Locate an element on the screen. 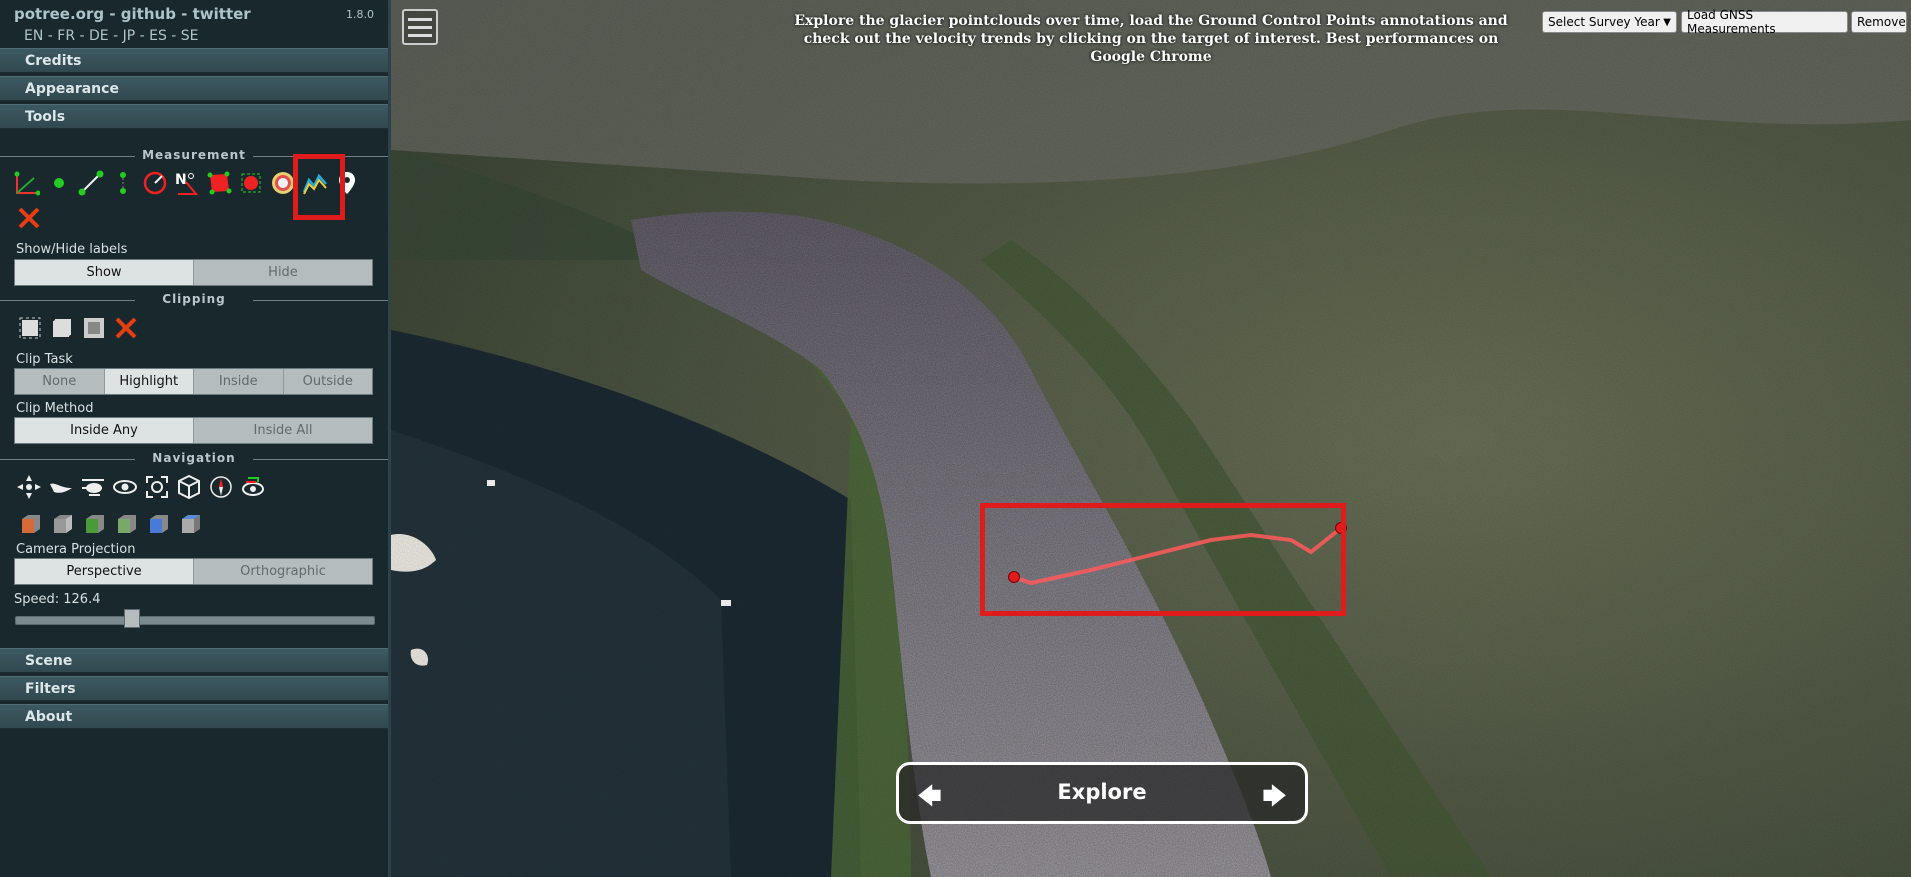 This screenshot has width=1911, height=877. sidebar-toggle-button is located at coordinates (420, 27).